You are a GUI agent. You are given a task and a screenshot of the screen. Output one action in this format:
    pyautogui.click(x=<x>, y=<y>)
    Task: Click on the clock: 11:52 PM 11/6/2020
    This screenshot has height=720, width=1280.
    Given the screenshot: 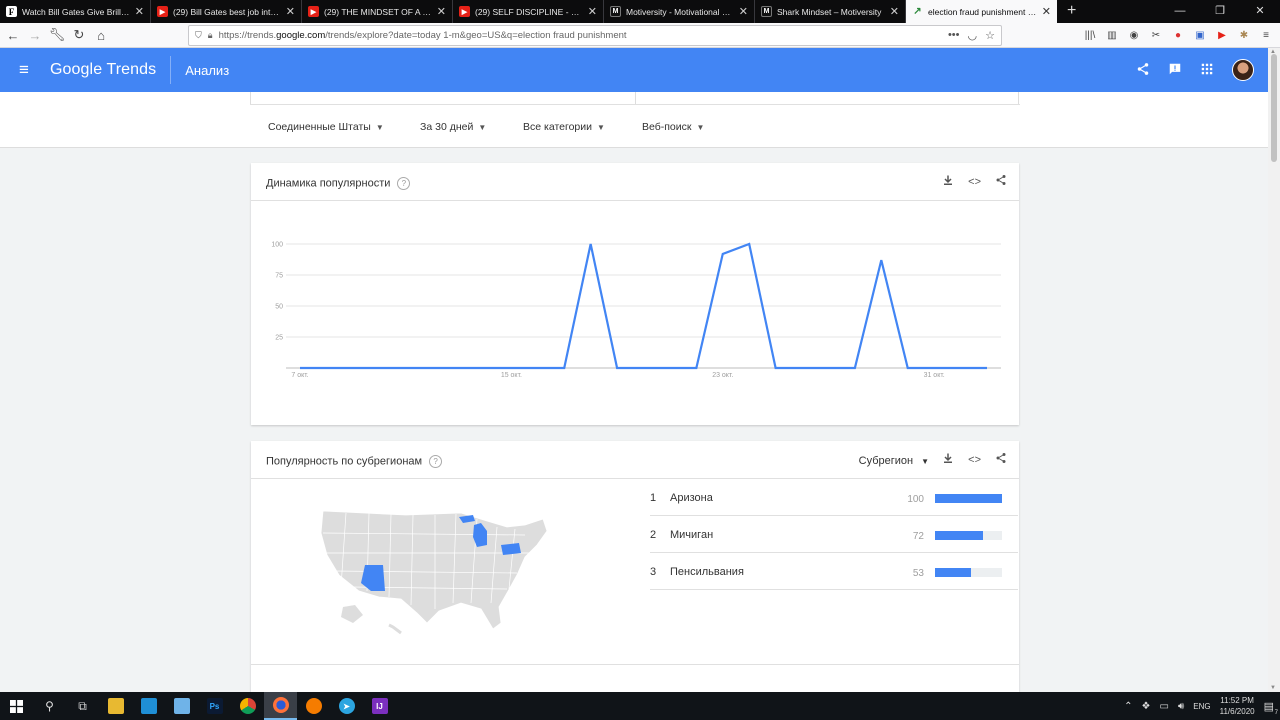 What is the action you would take?
    pyautogui.click(x=1237, y=706)
    